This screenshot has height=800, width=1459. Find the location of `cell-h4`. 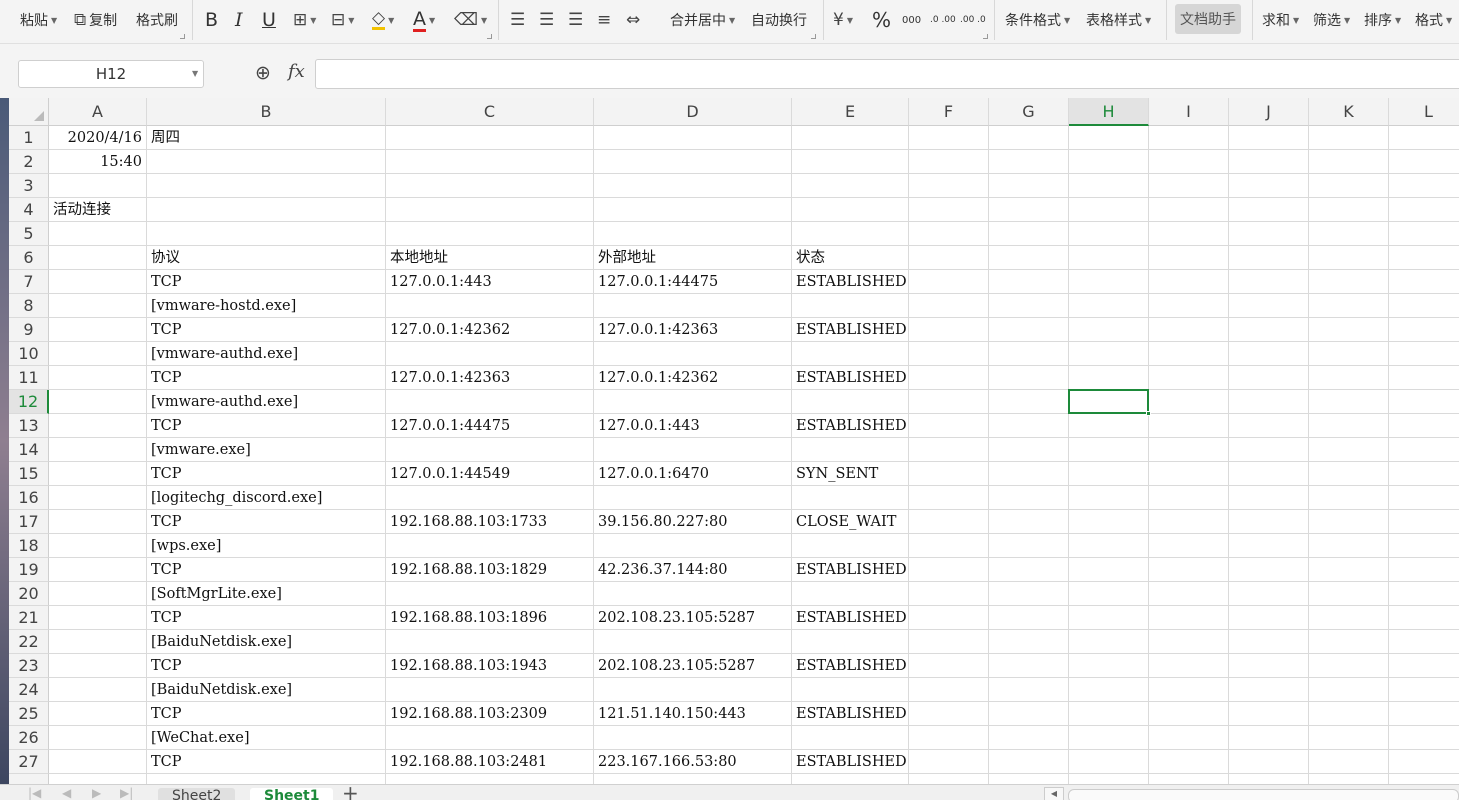

cell-h4 is located at coordinates (1109, 210).